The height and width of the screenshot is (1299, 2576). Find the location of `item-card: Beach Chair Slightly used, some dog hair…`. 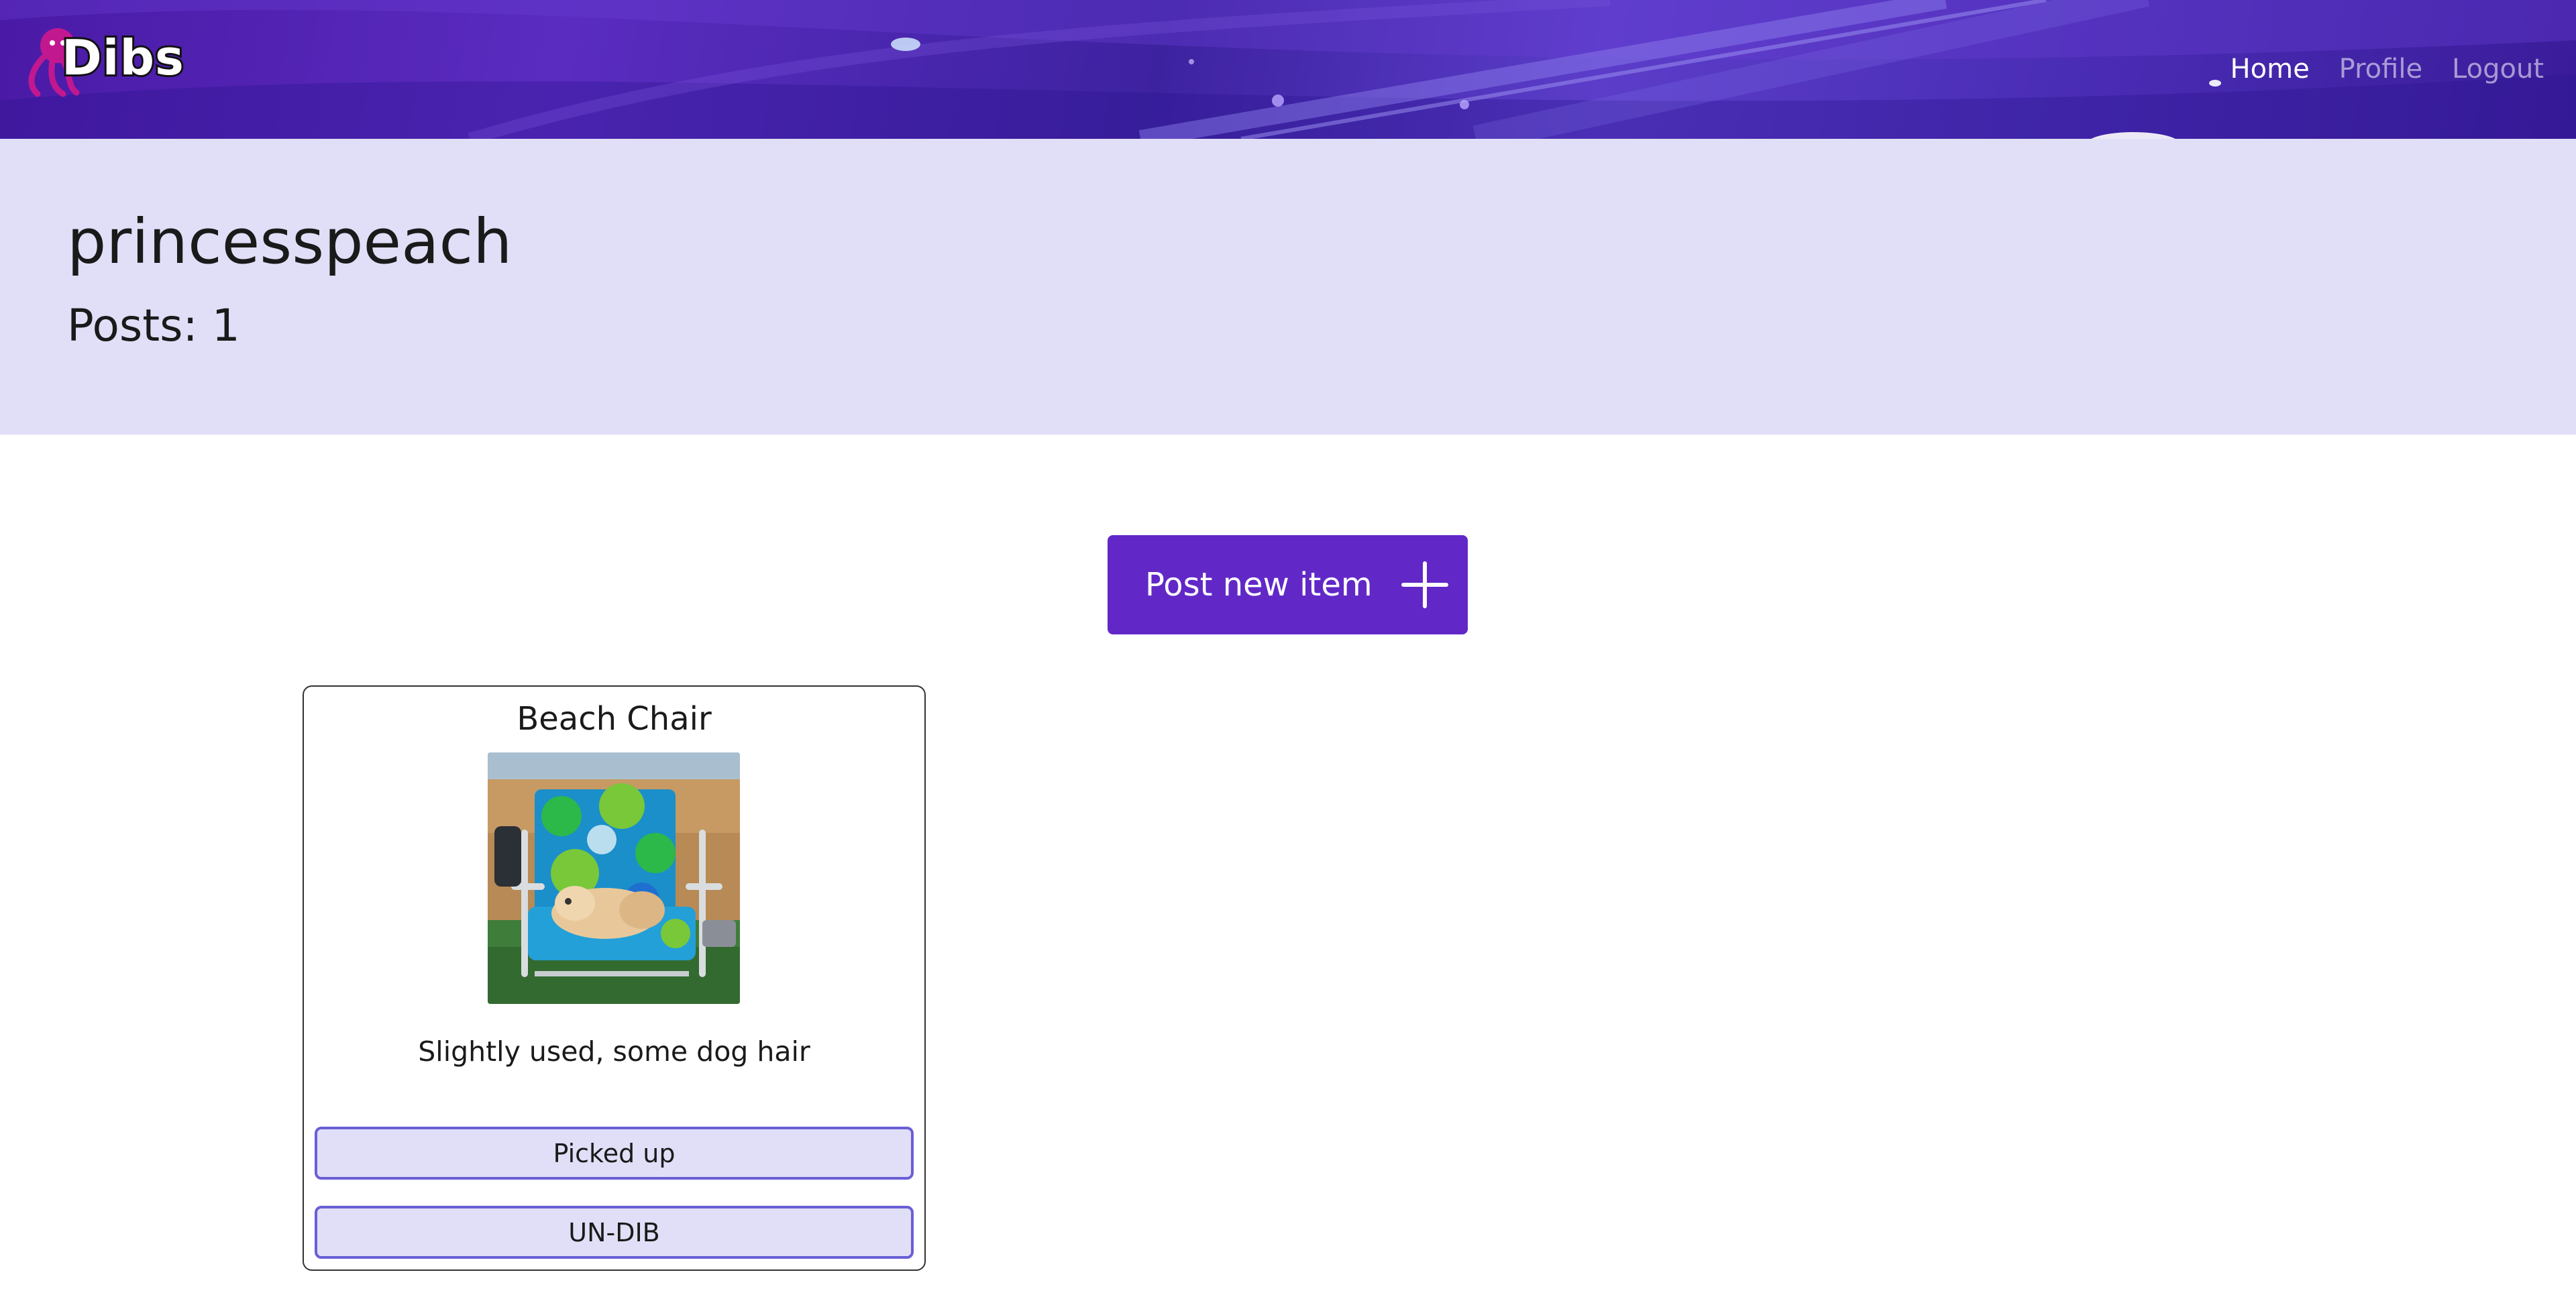

item-card: Beach Chair Slightly used, some dog hair… is located at coordinates (614, 978).